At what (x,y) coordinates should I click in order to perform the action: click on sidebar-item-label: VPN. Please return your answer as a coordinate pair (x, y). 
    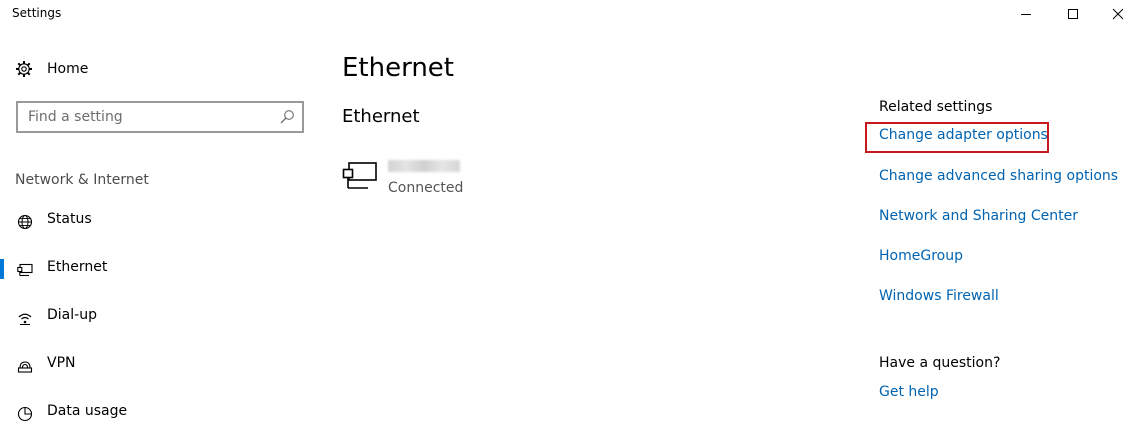
    Looking at the image, I should click on (61, 363).